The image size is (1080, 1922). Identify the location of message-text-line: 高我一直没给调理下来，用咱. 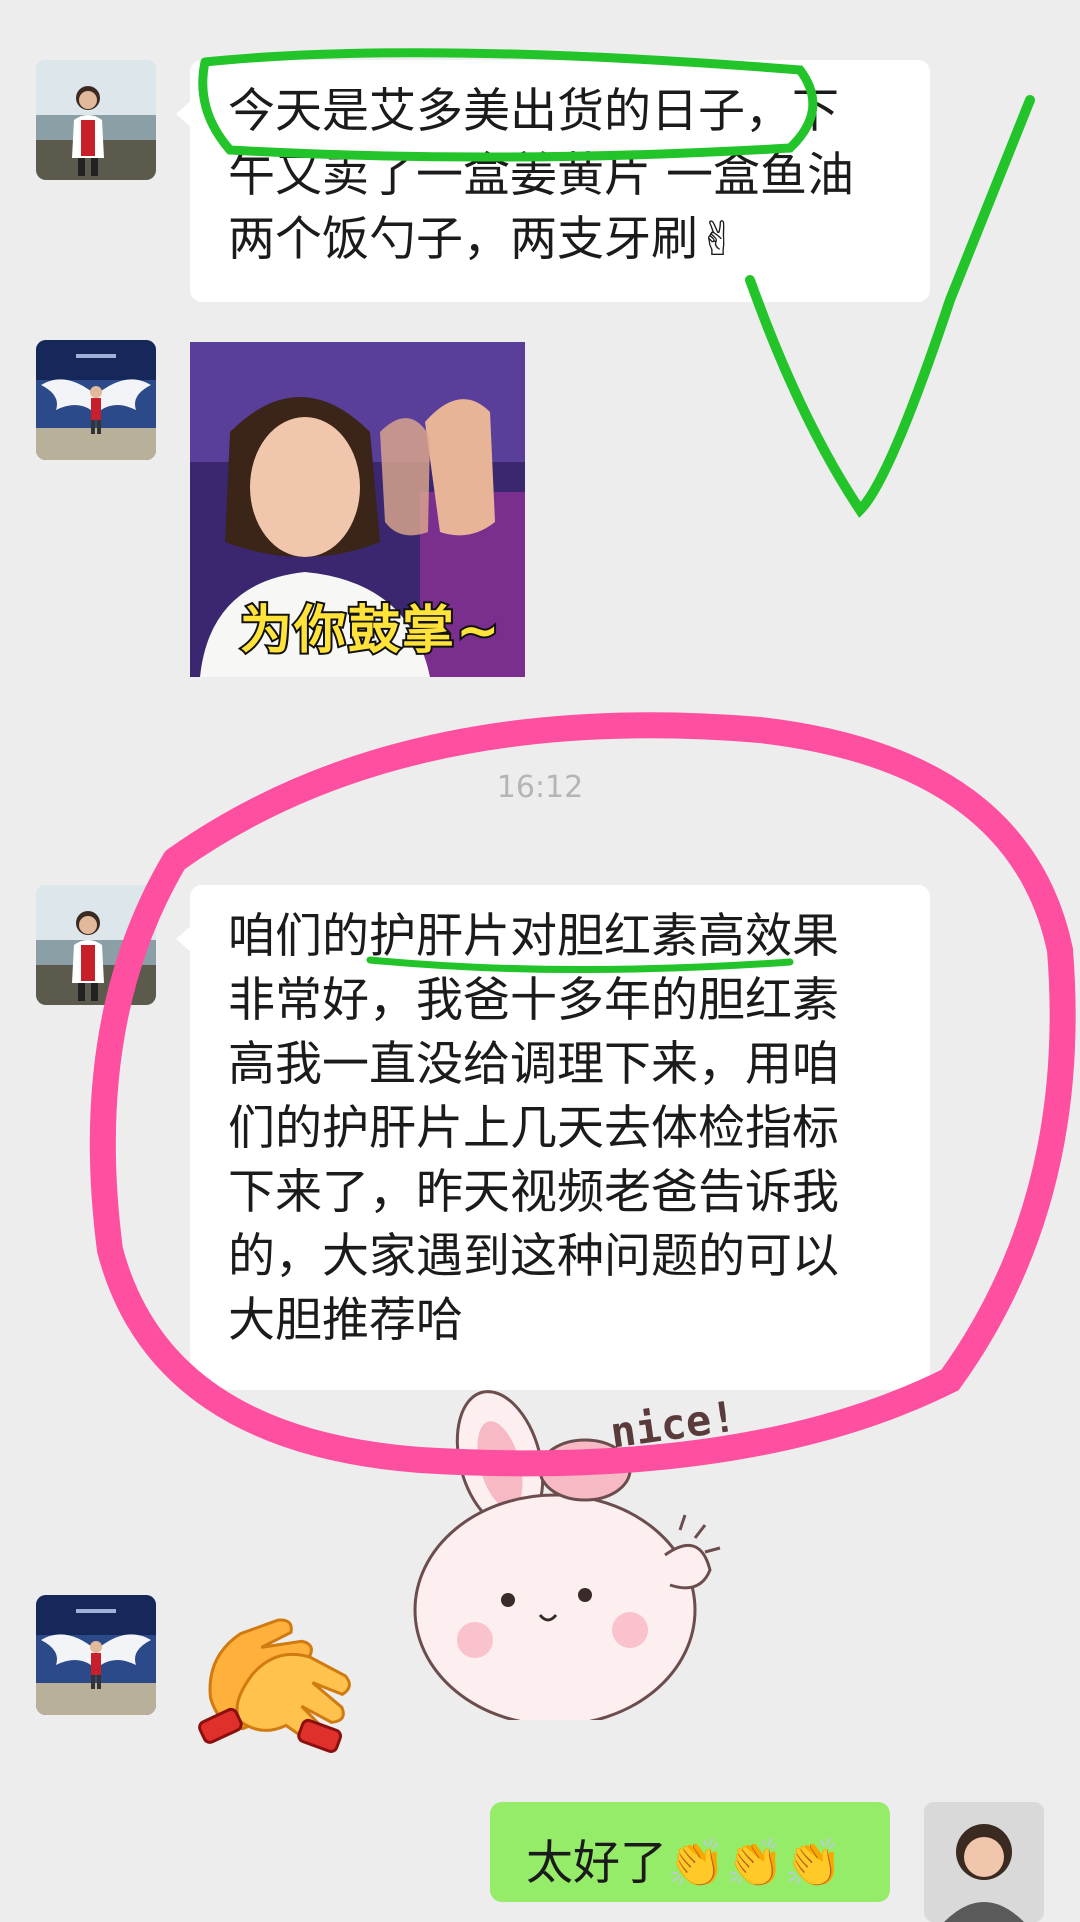
(533, 1064).